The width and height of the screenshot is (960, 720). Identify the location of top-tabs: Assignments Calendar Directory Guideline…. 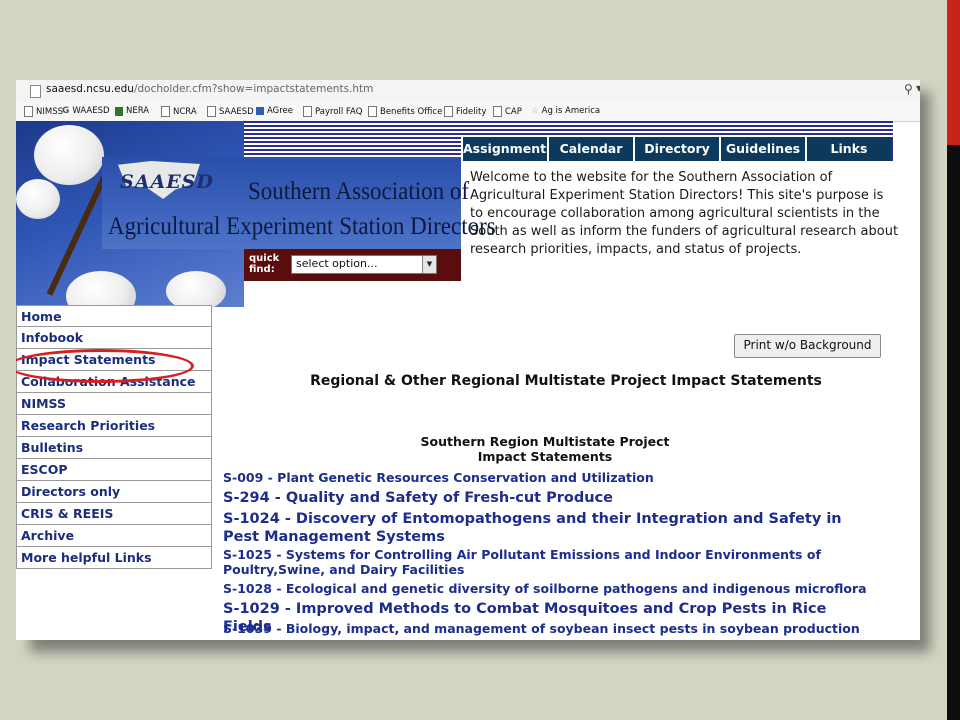
(677, 149).